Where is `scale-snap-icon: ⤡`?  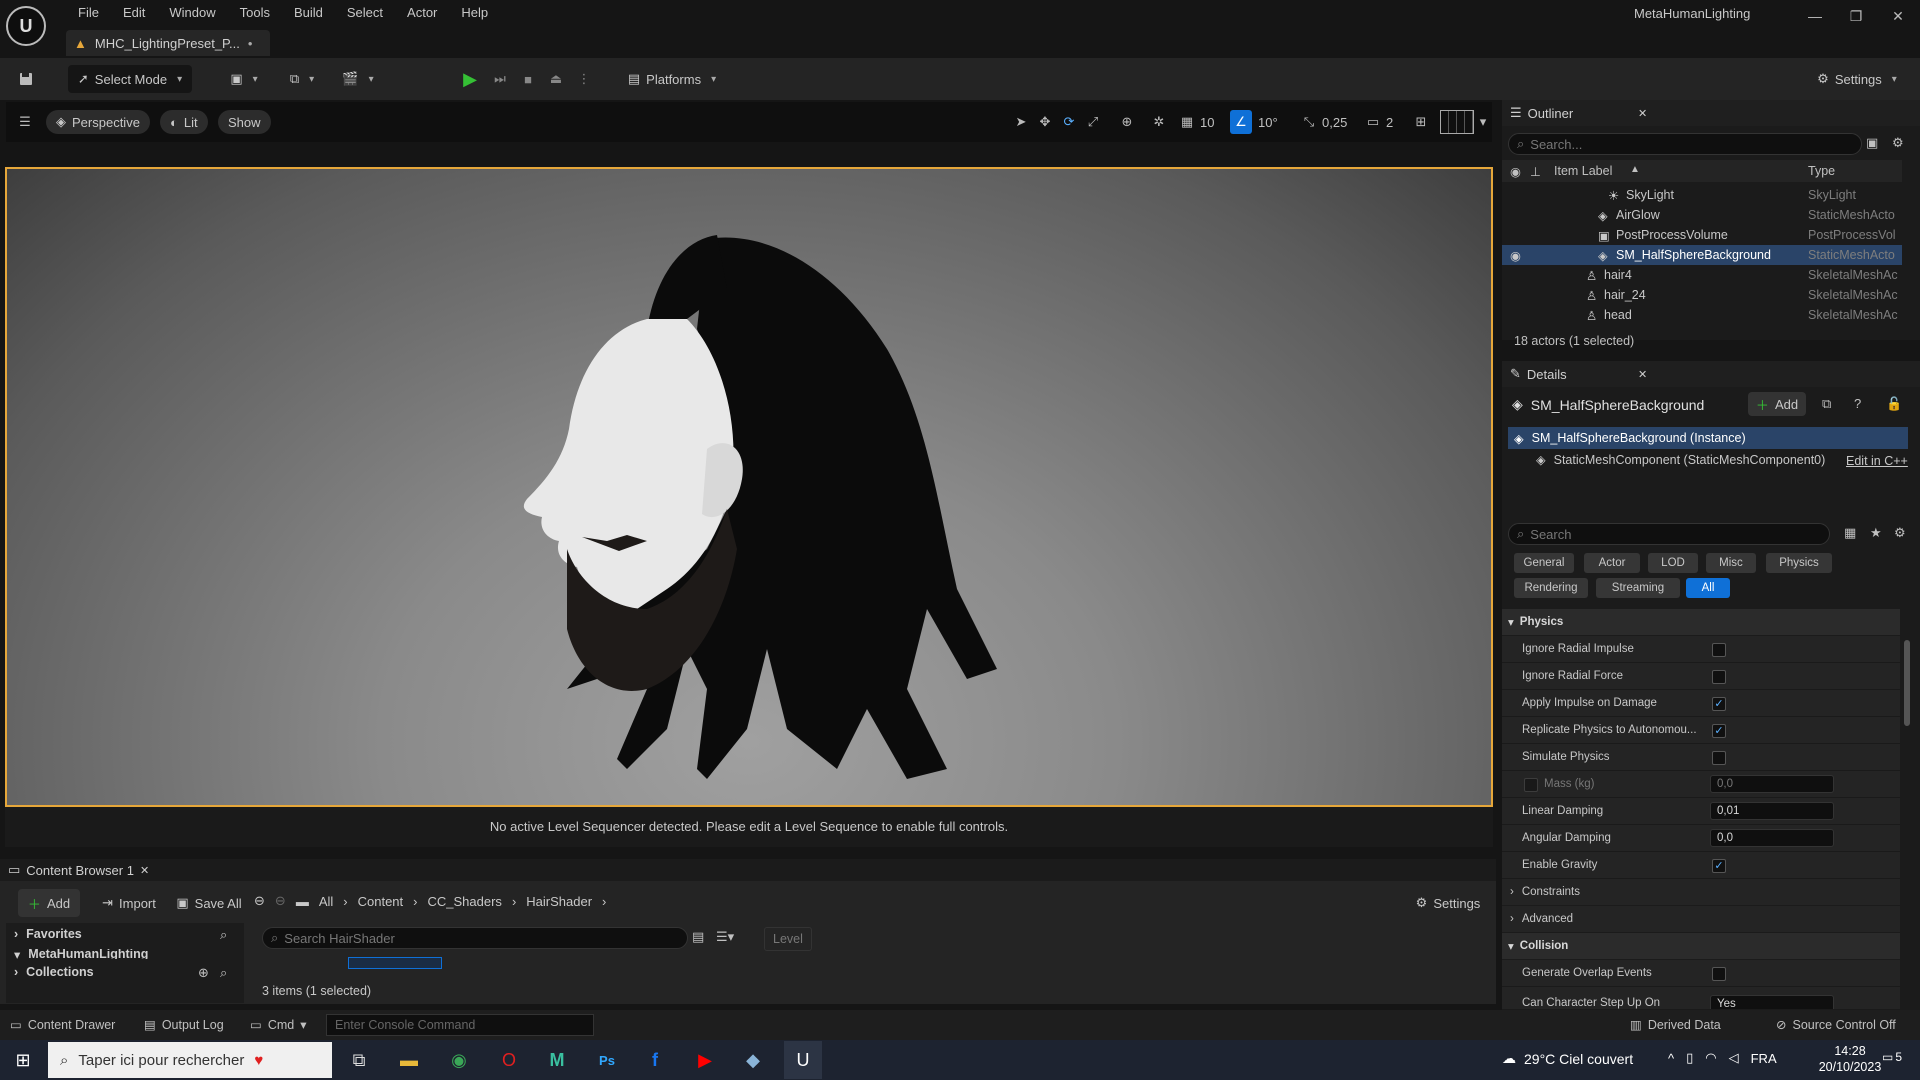 scale-snap-icon: ⤡ is located at coordinates (1309, 122).